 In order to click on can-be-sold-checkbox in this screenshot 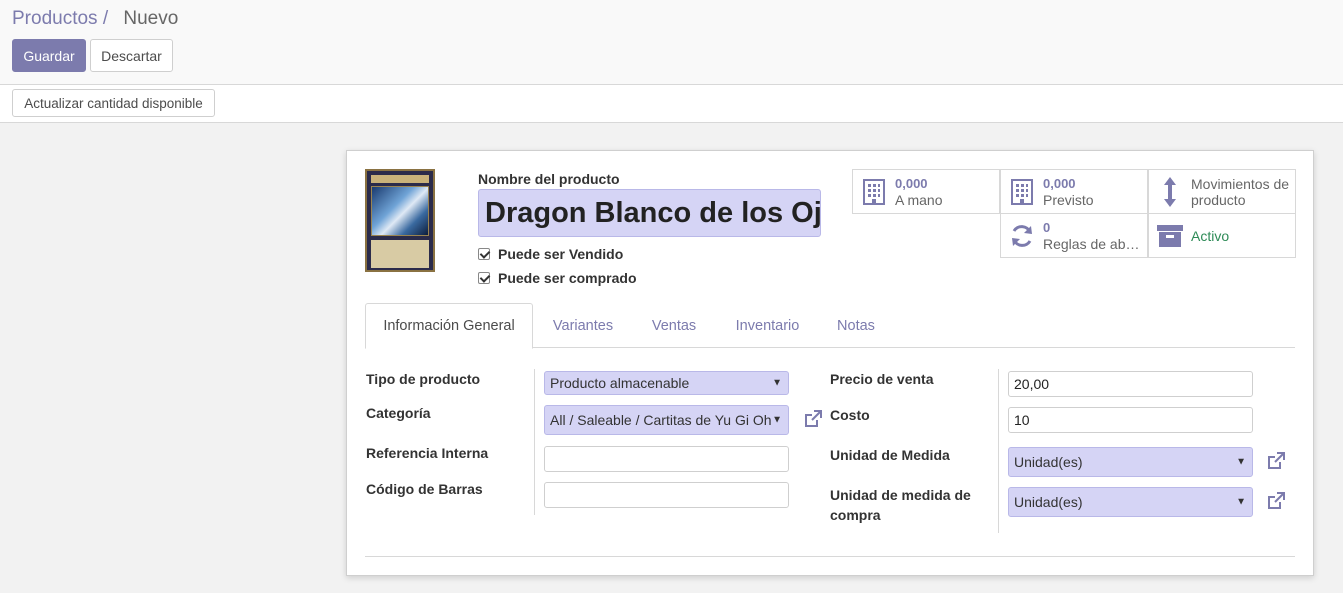, I will do `click(484, 254)`.